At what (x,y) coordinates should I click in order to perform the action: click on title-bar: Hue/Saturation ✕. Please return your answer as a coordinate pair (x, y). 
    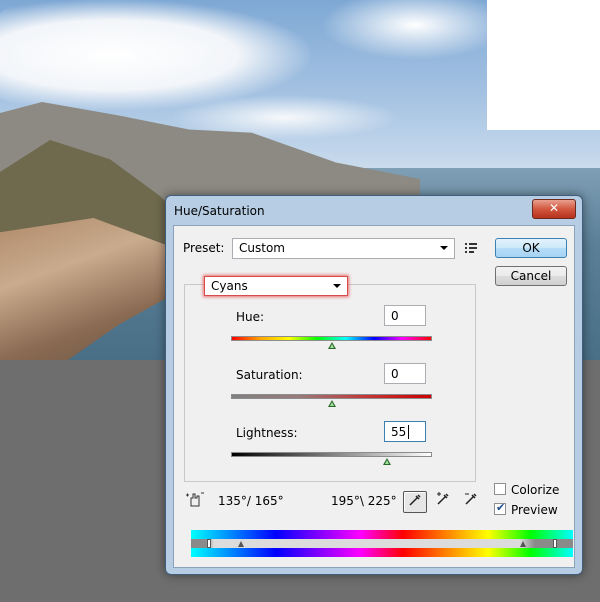
    Looking at the image, I should click on (374, 211).